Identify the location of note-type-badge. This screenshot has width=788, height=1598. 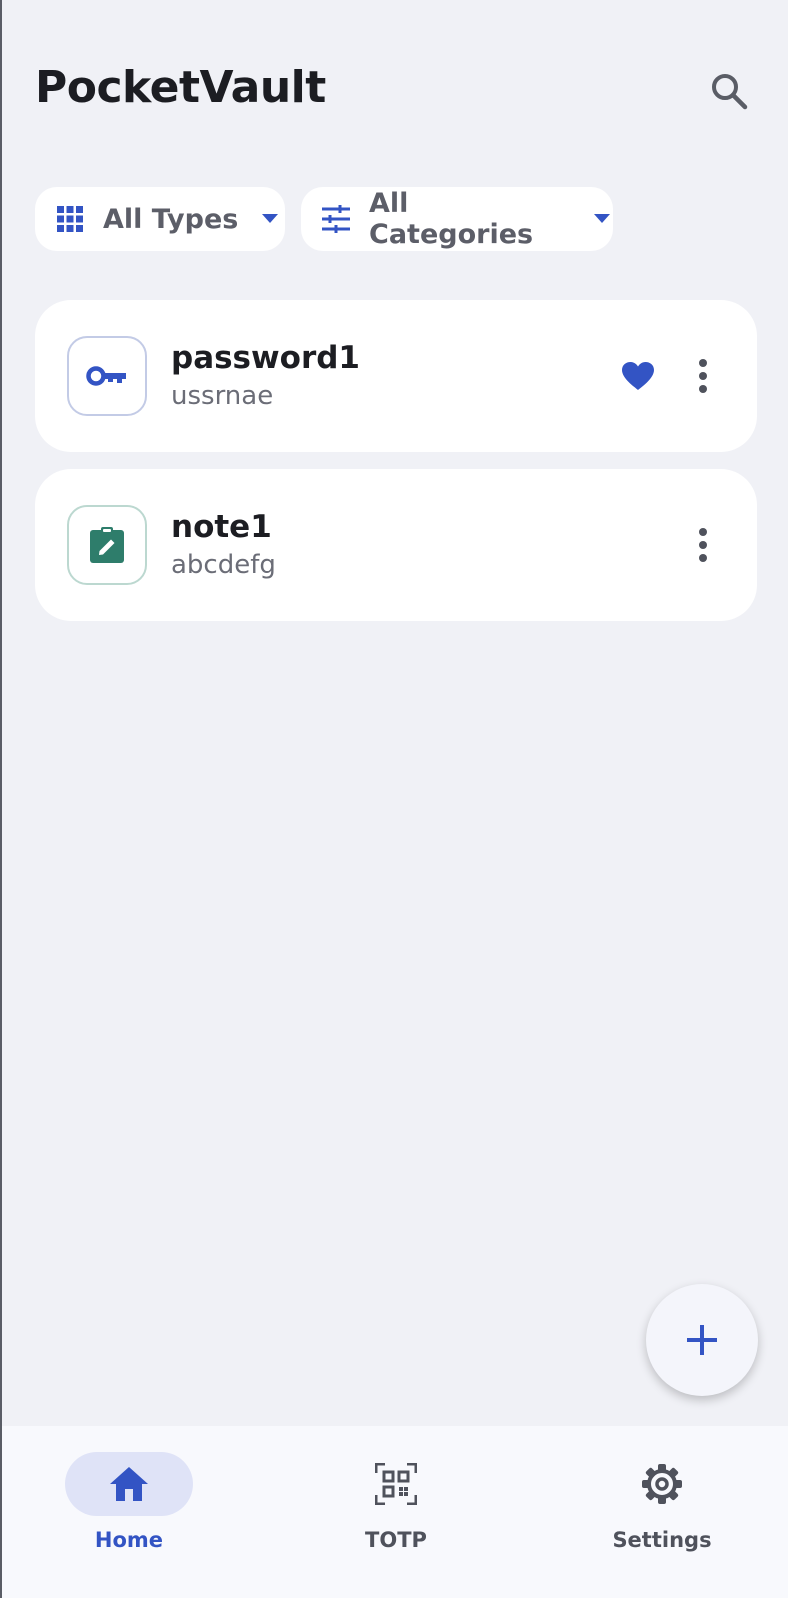
(107, 545).